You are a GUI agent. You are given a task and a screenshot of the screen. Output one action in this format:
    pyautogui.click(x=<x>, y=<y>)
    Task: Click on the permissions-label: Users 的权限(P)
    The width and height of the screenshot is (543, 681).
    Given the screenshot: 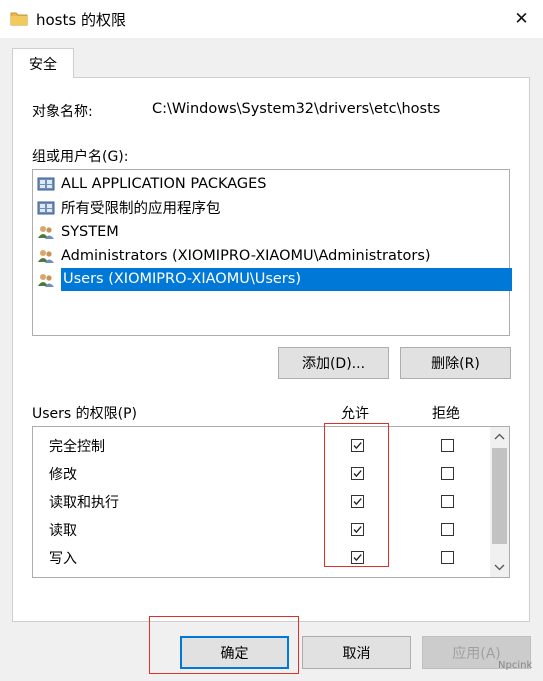 What is the action you would take?
    pyautogui.click(x=85, y=414)
    